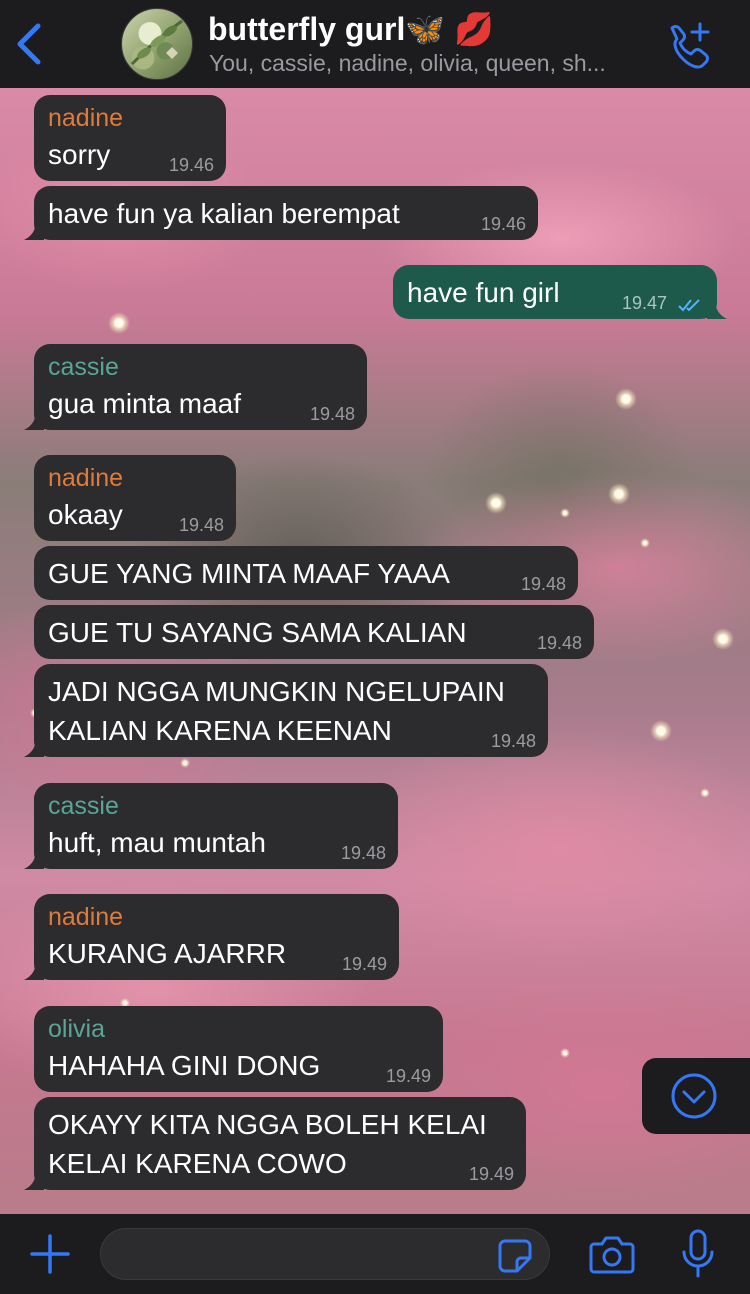 The image size is (750, 1294). Describe the element at coordinates (135, 498) in the screenshot. I see `message-bubble: nadine okaay 19.48` at that location.